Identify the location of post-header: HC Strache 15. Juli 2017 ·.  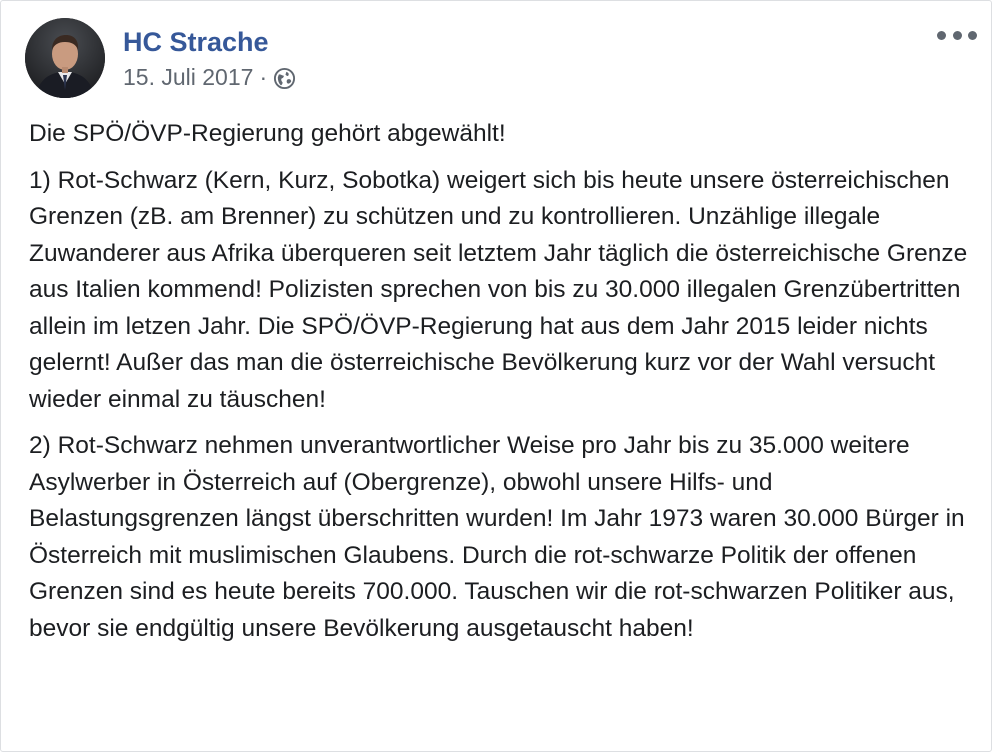
(160, 58).